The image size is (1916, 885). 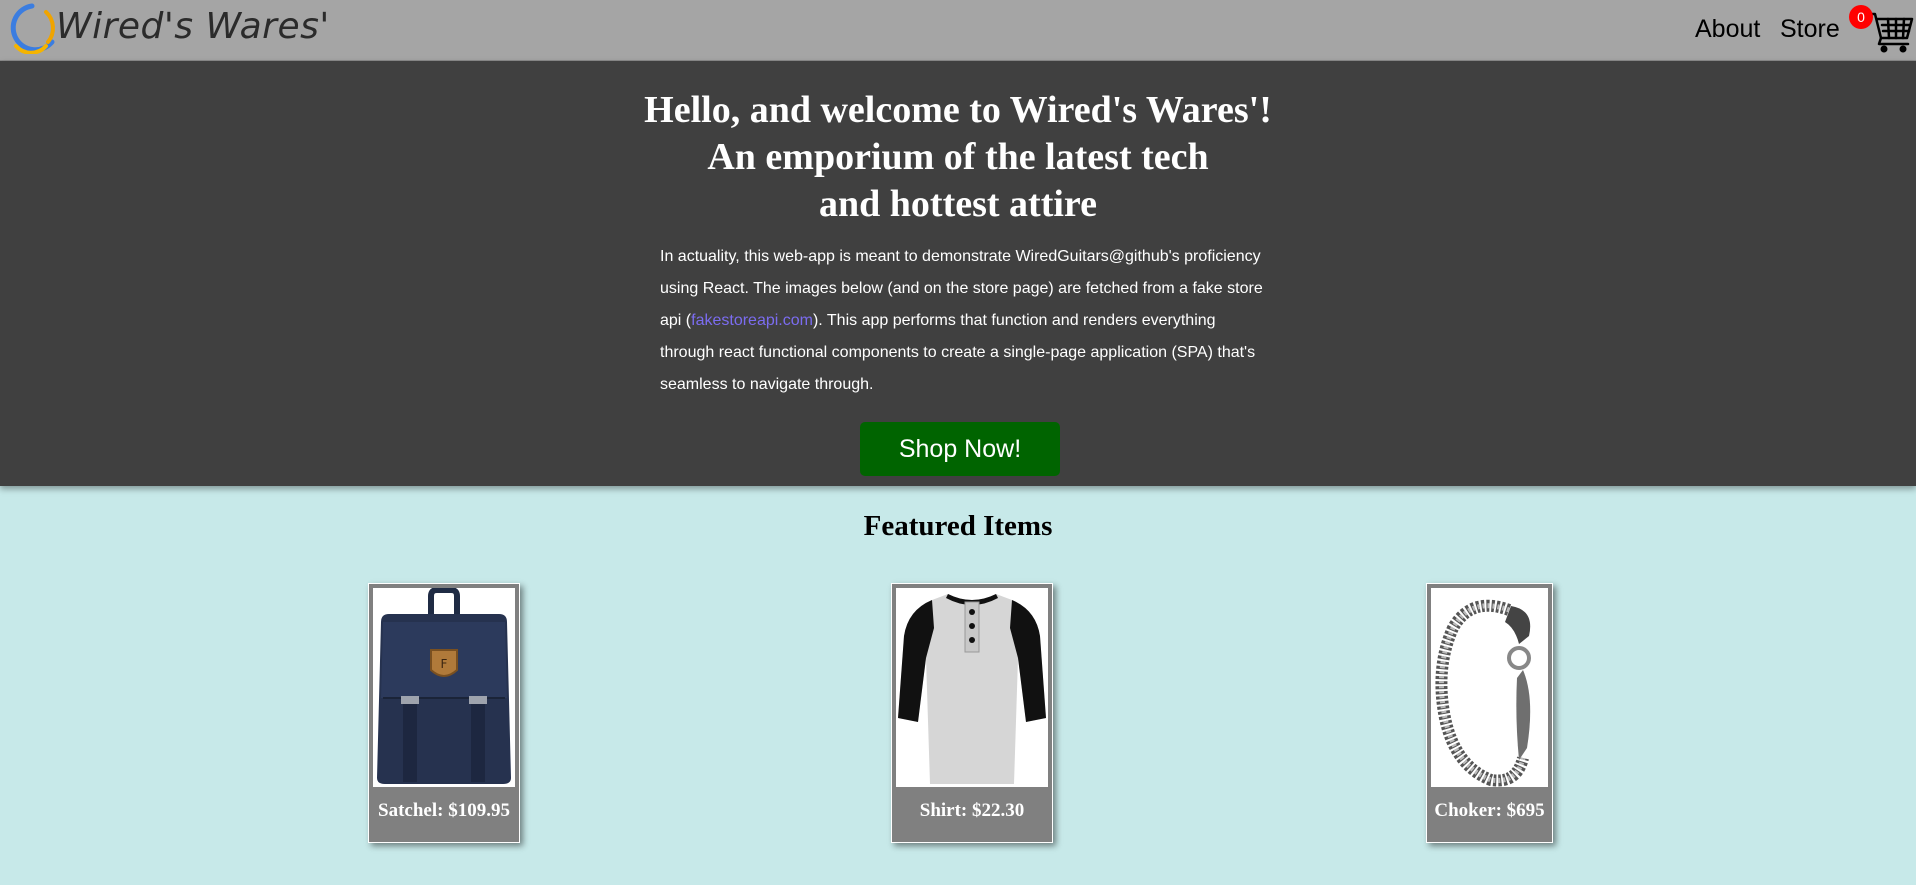 I want to click on shirt-caption: Shirt: $22.30, so click(x=972, y=810).